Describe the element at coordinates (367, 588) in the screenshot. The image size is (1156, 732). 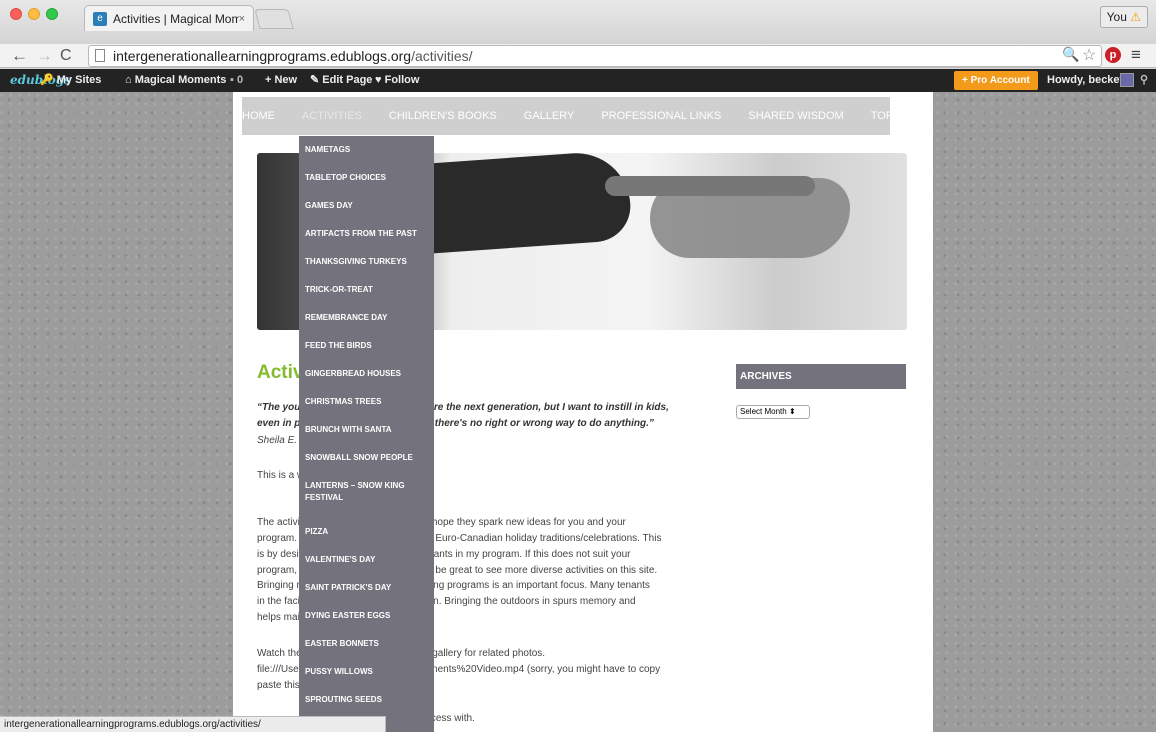
I see `dropdown-item-saint-patricks-day: SAINT PATRICK'S DAY` at that location.